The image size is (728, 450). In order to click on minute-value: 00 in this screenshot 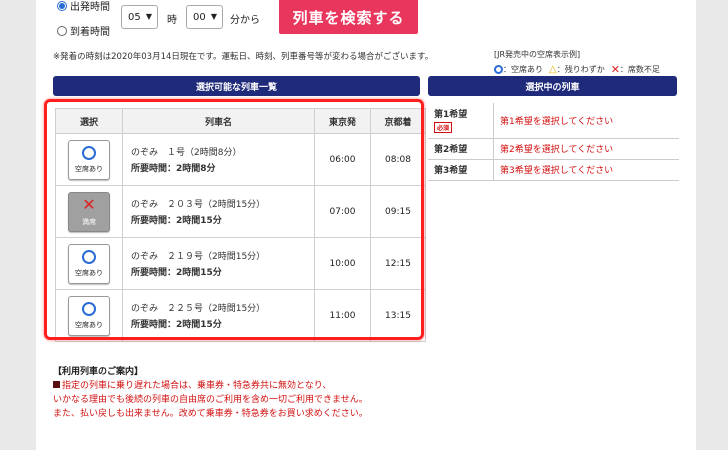, I will do `click(199, 17)`.